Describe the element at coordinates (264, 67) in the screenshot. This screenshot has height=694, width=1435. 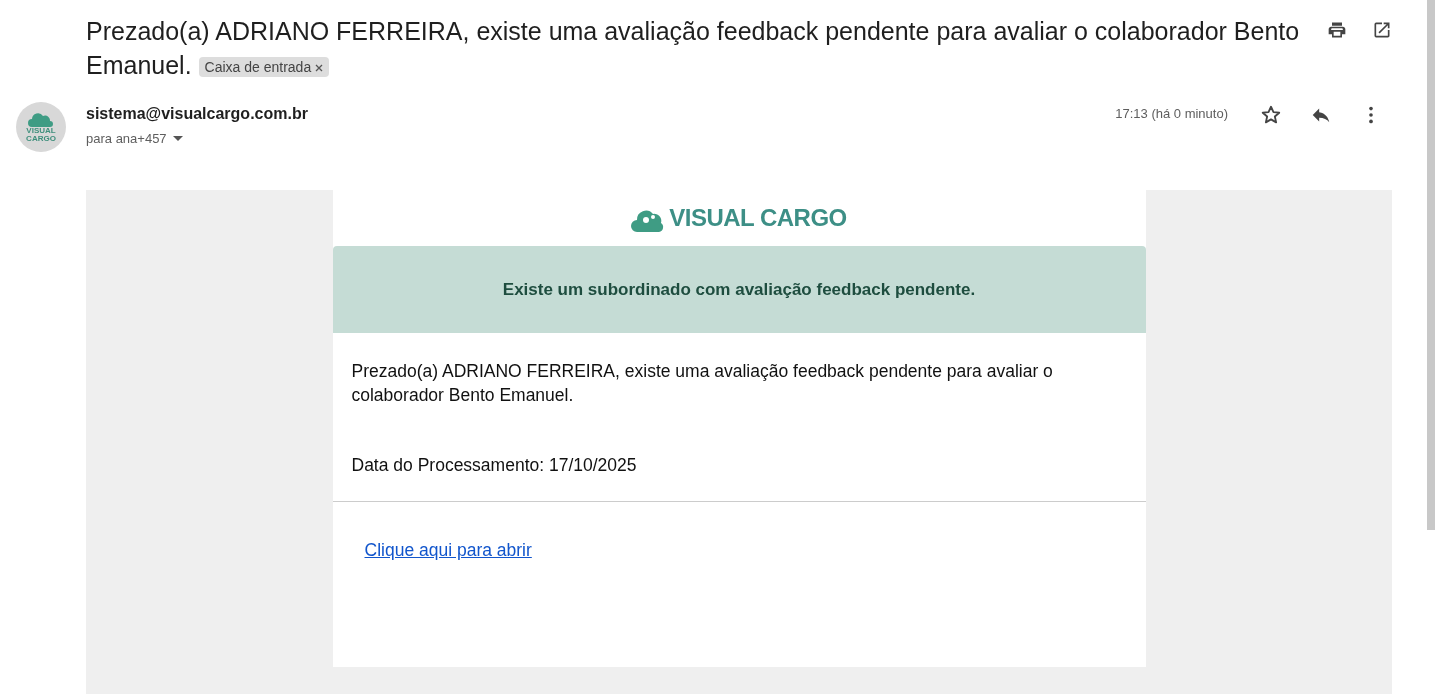
I see `inbox-label: Caixa de entrada` at that location.